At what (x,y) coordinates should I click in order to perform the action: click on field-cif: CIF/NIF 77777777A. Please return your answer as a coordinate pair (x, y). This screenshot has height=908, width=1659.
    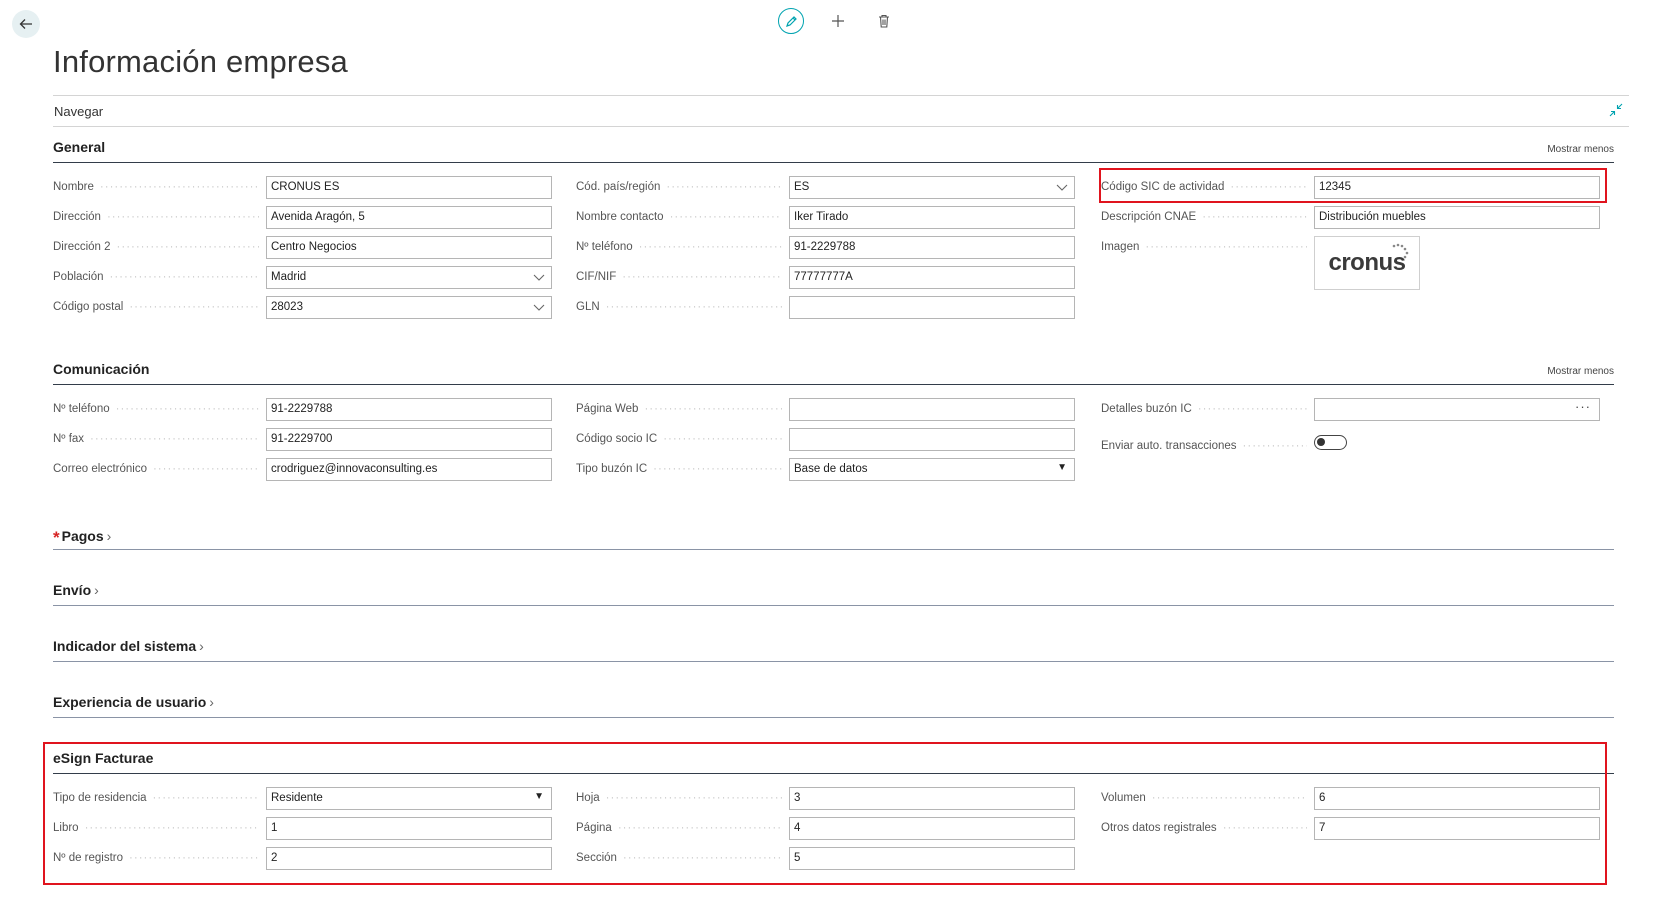
    Looking at the image, I should click on (826, 278).